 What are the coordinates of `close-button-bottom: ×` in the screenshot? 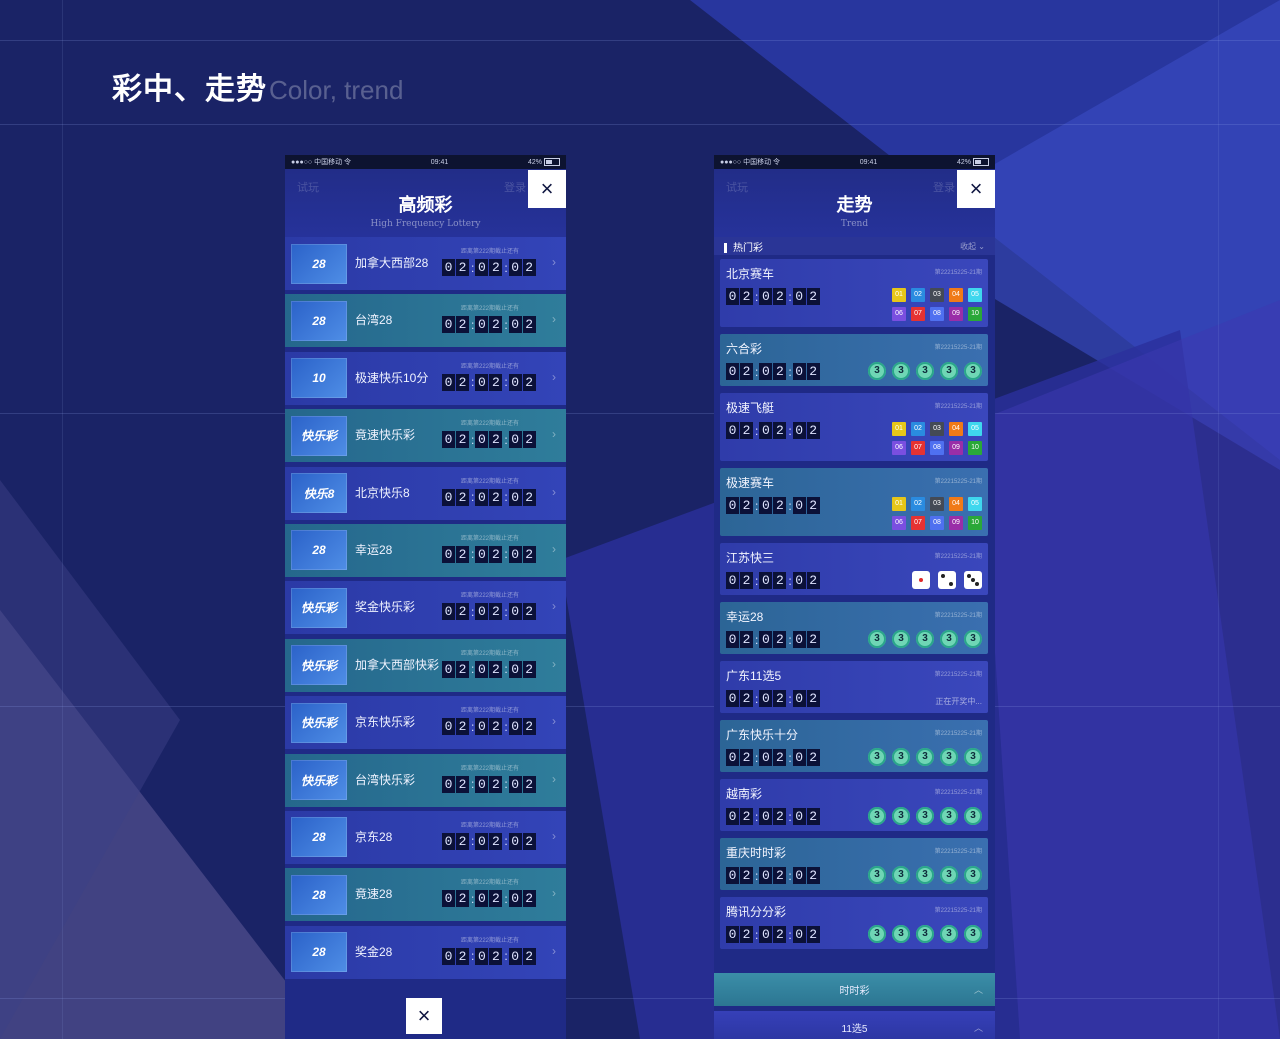 It's located at (424, 1016).